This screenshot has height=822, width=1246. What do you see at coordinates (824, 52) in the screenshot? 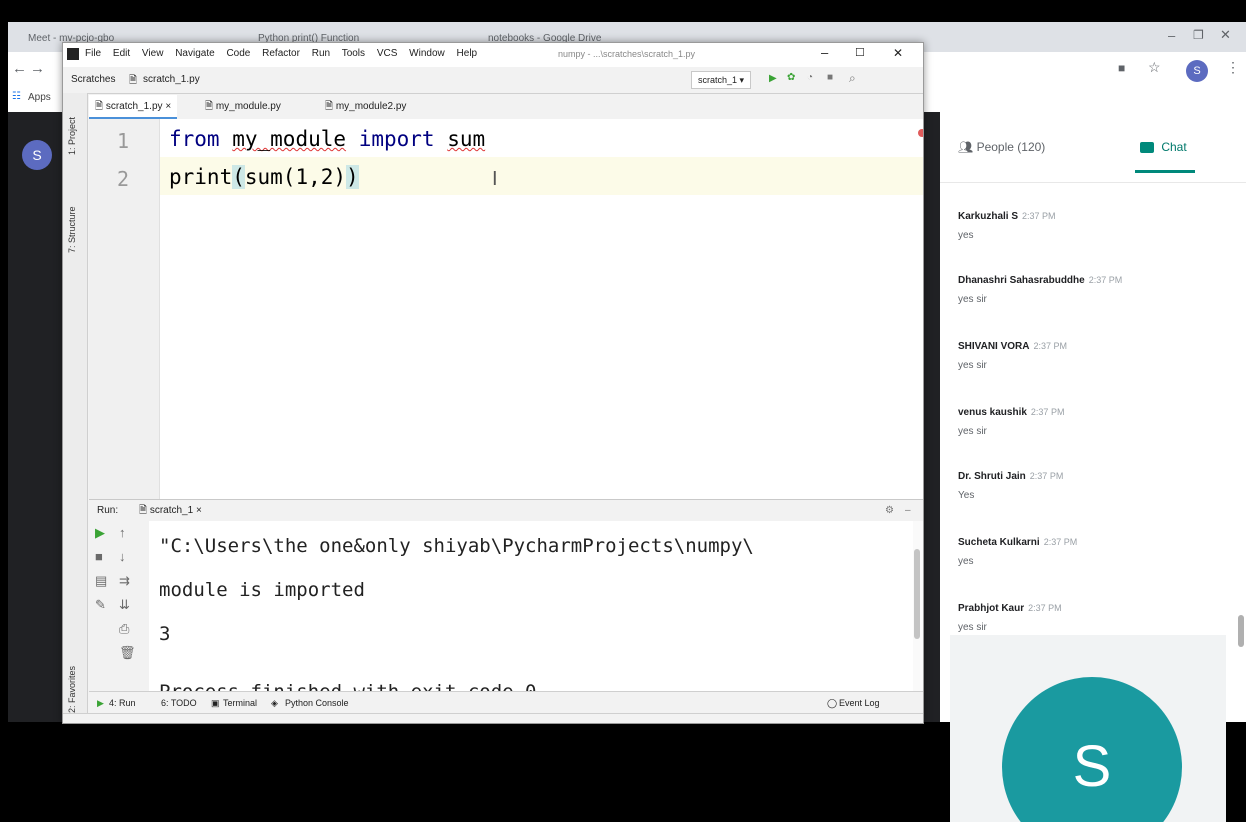
I see `ide-minimize-icon: –` at bounding box center [824, 52].